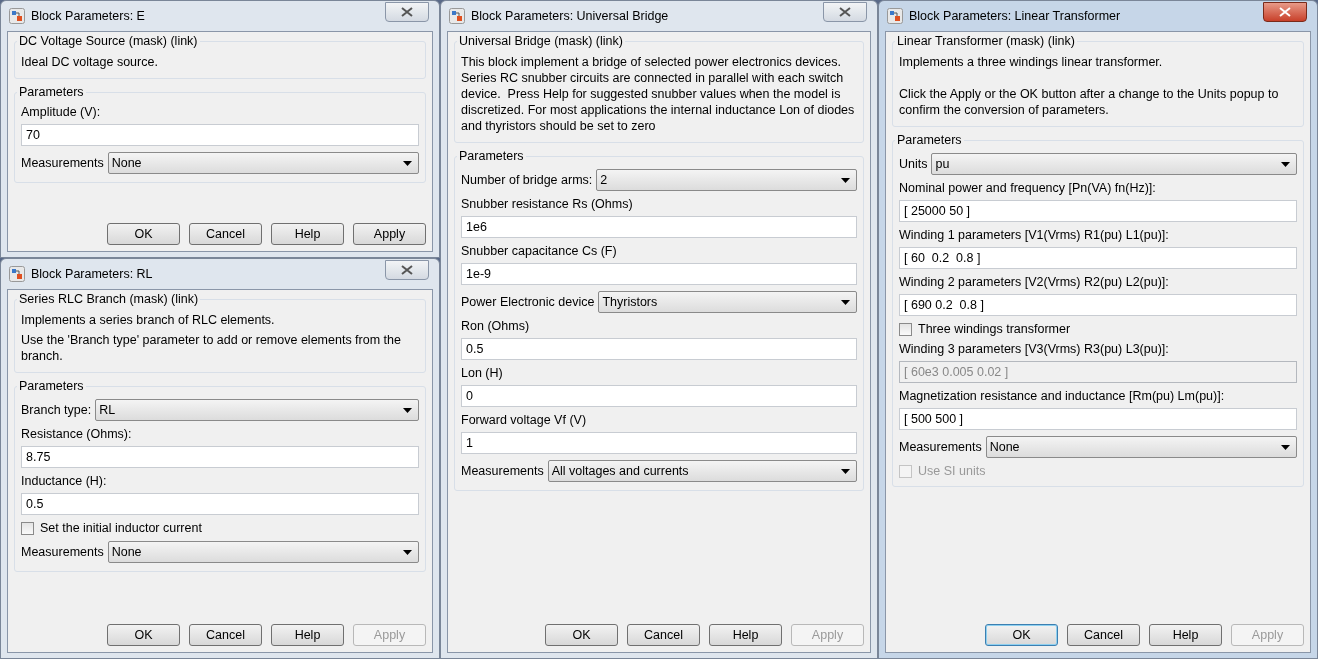 The width and height of the screenshot is (1318, 659). Describe the element at coordinates (1089, 102) in the screenshot. I see `description-text: Click the Apply or the OK button after a change to the Units popup to confirm the conversion of parameters.` at that location.